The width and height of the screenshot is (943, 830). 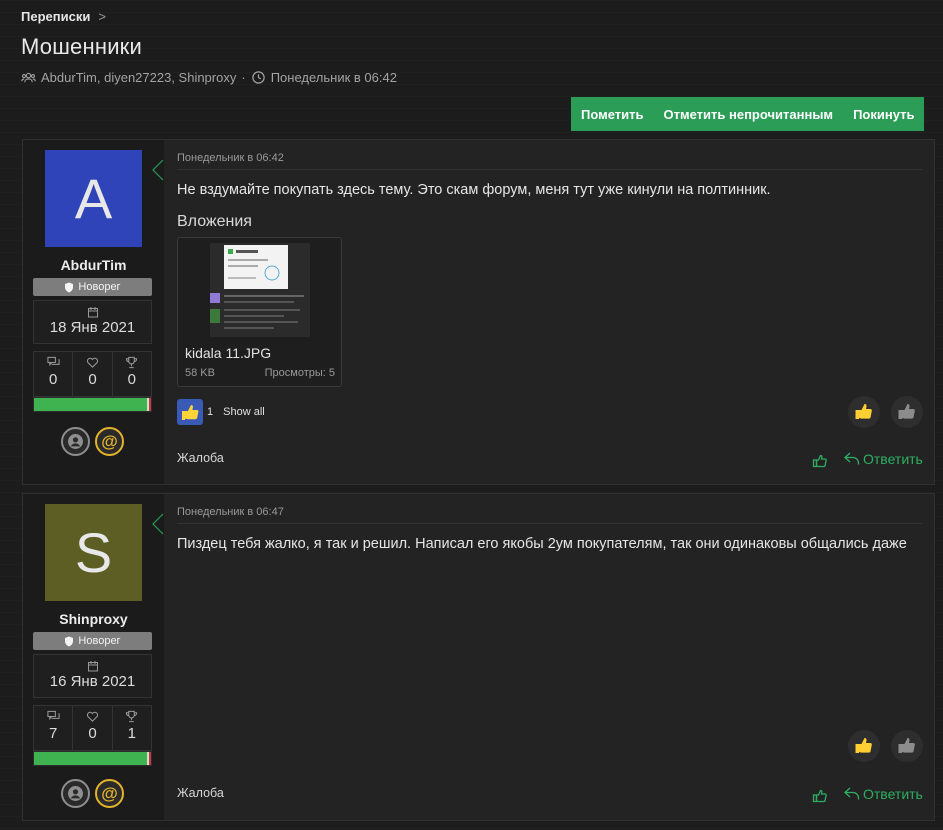 I want to click on avatar-letter: S, so click(x=93, y=552).